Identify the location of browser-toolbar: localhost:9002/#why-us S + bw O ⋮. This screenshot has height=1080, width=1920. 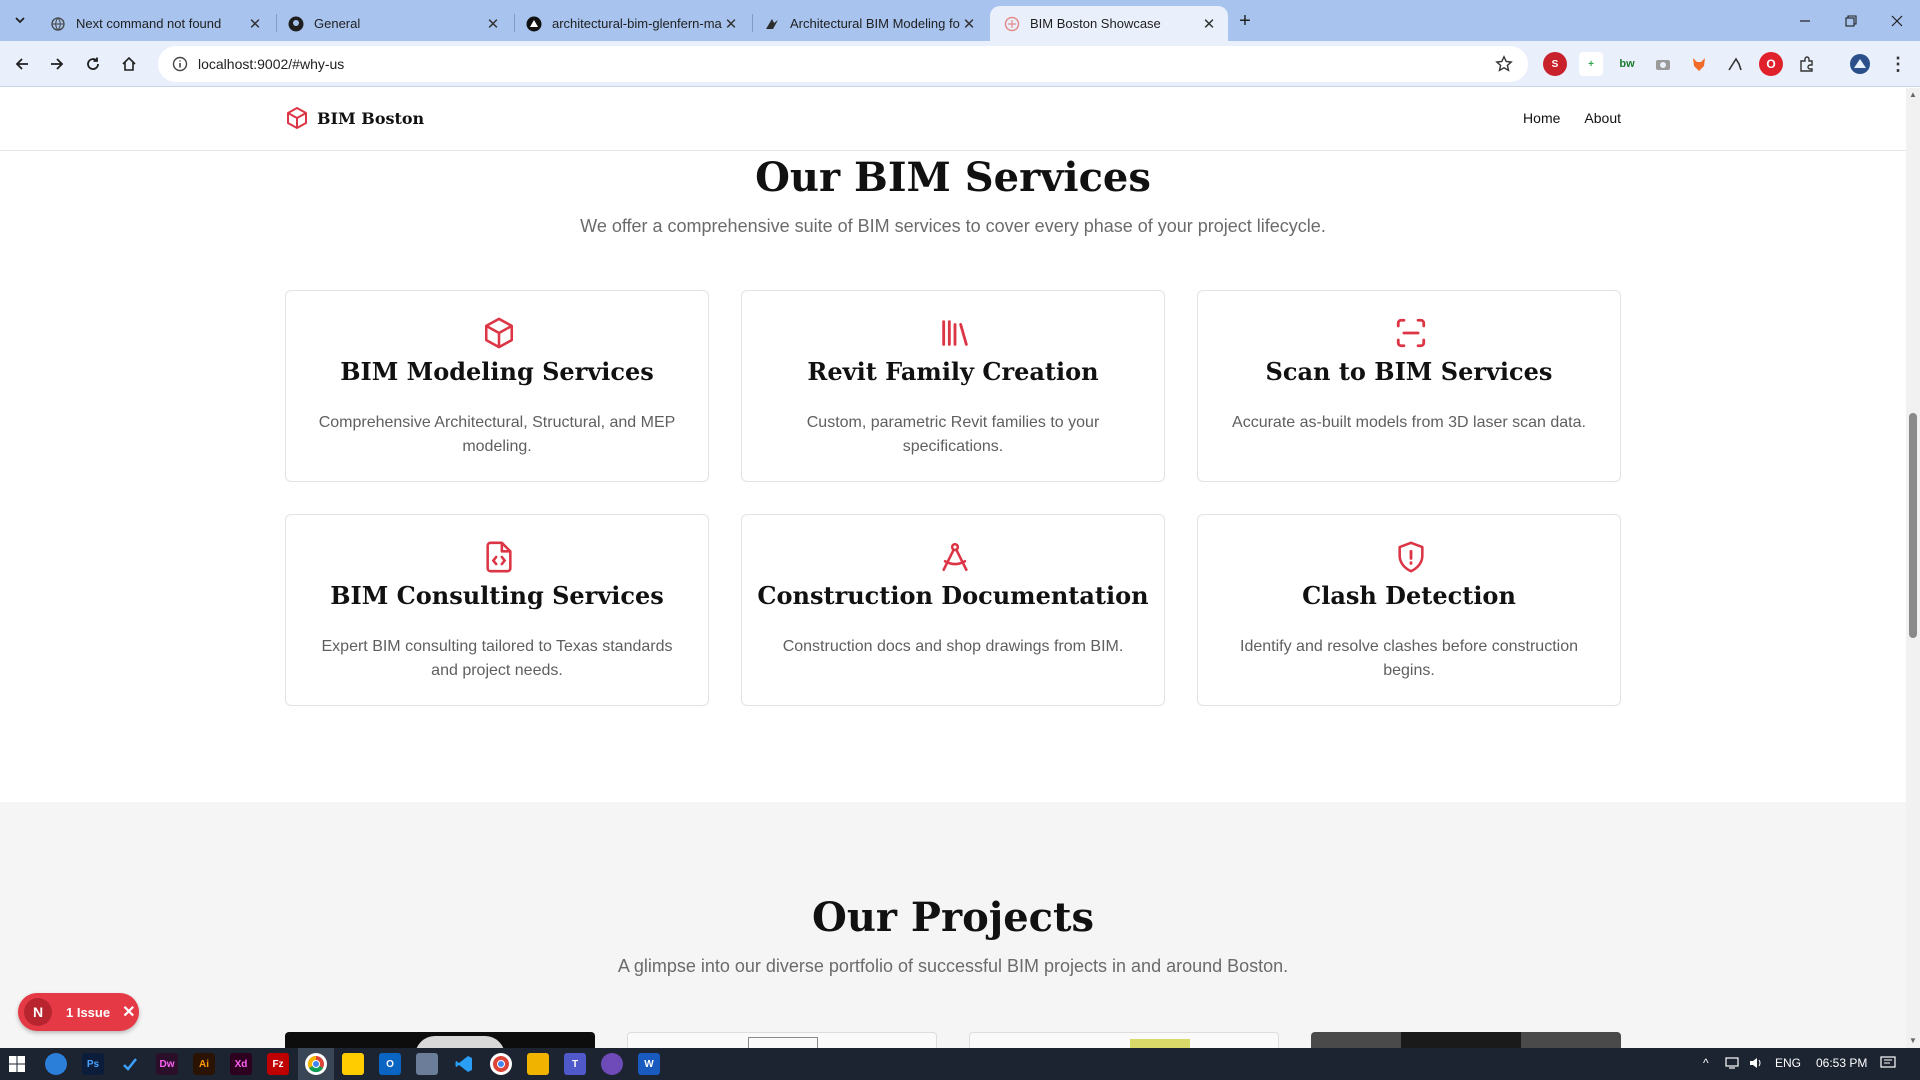
(960, 64).